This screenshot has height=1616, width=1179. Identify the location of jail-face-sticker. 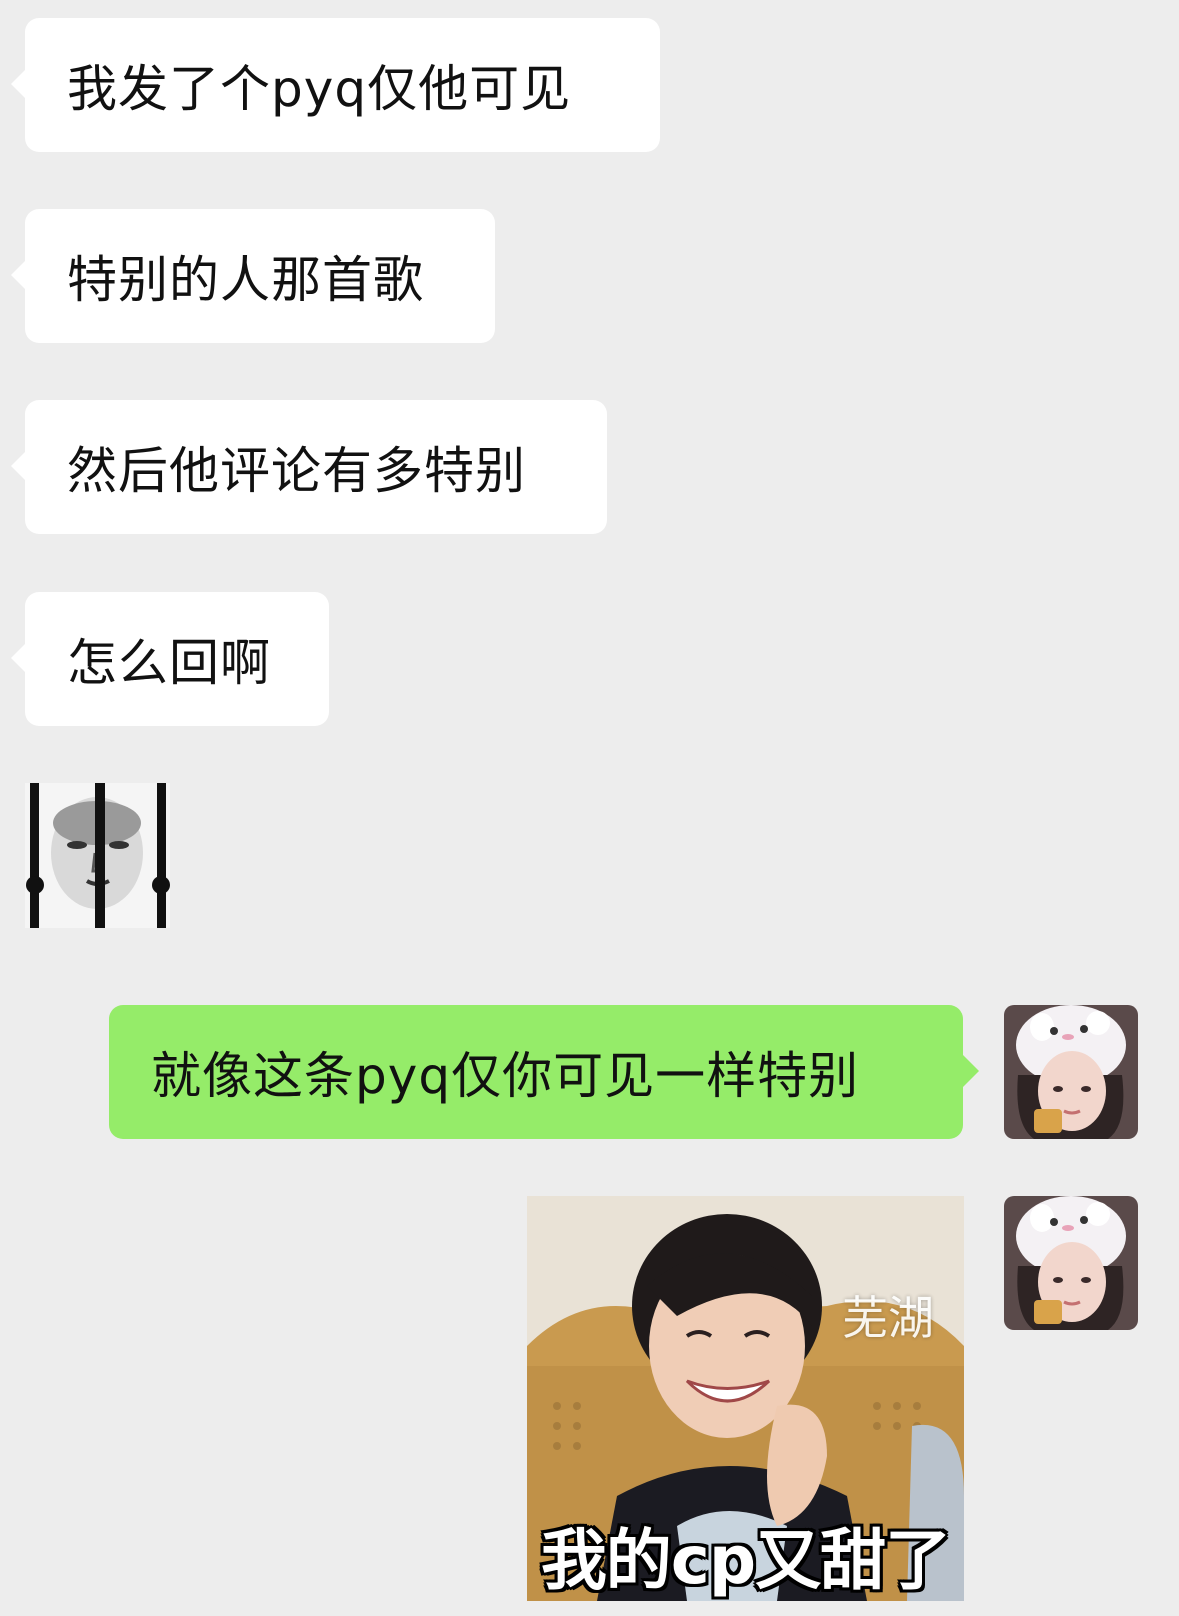
(97, 855).